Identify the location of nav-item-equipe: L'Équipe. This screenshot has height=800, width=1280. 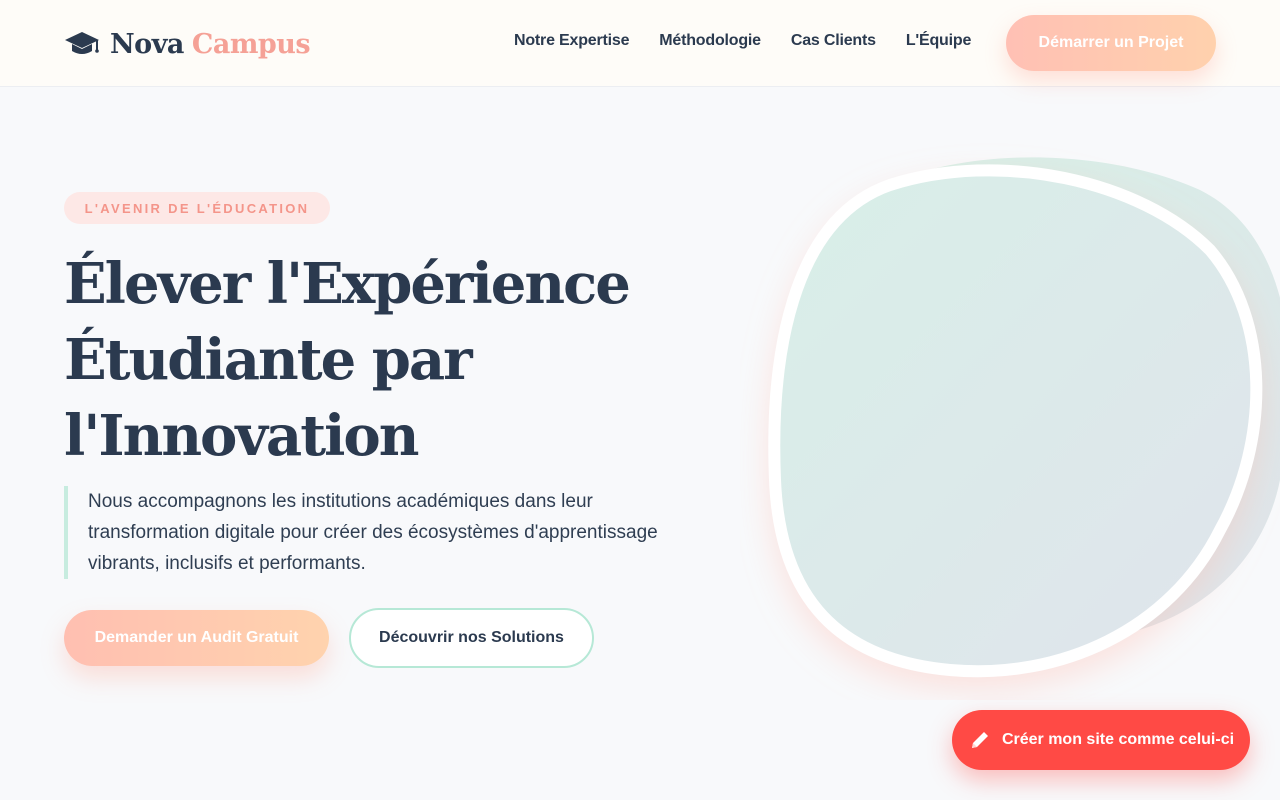
(939, 41).